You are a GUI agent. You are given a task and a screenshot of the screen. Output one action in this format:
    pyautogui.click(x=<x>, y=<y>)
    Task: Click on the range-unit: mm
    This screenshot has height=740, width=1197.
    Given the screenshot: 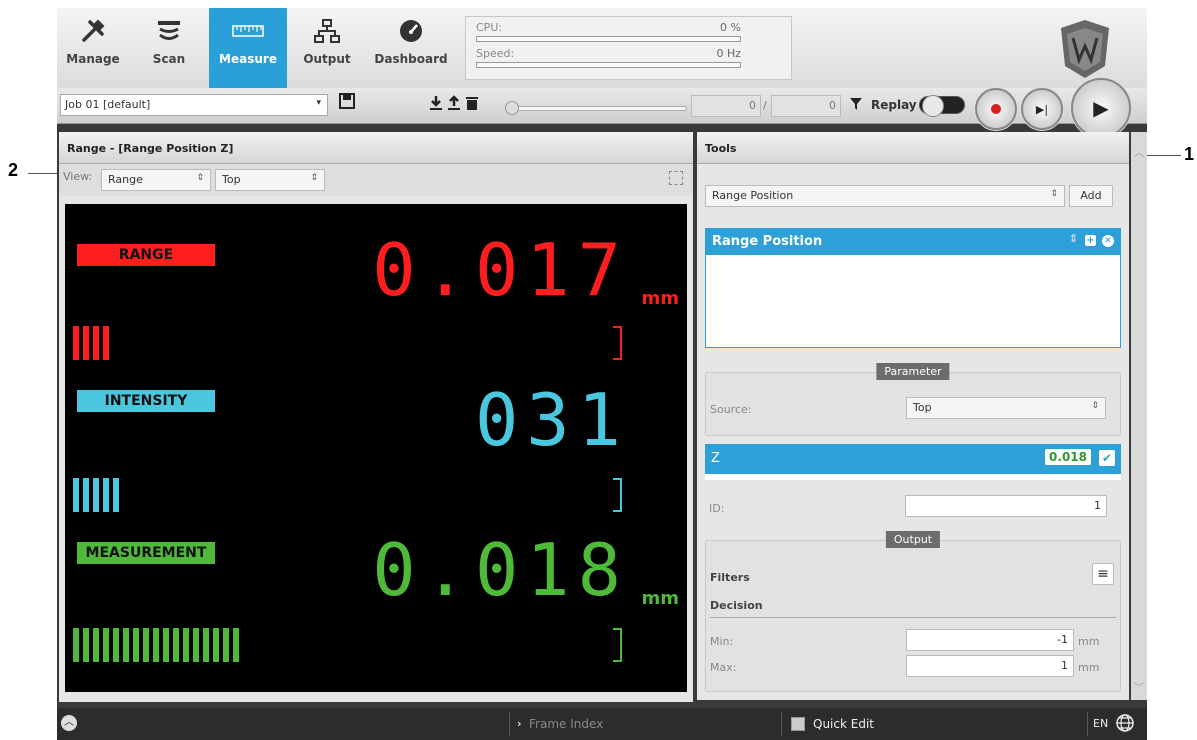 What is the action you would take?
    pyautogui.click(x=660, y=298)
    